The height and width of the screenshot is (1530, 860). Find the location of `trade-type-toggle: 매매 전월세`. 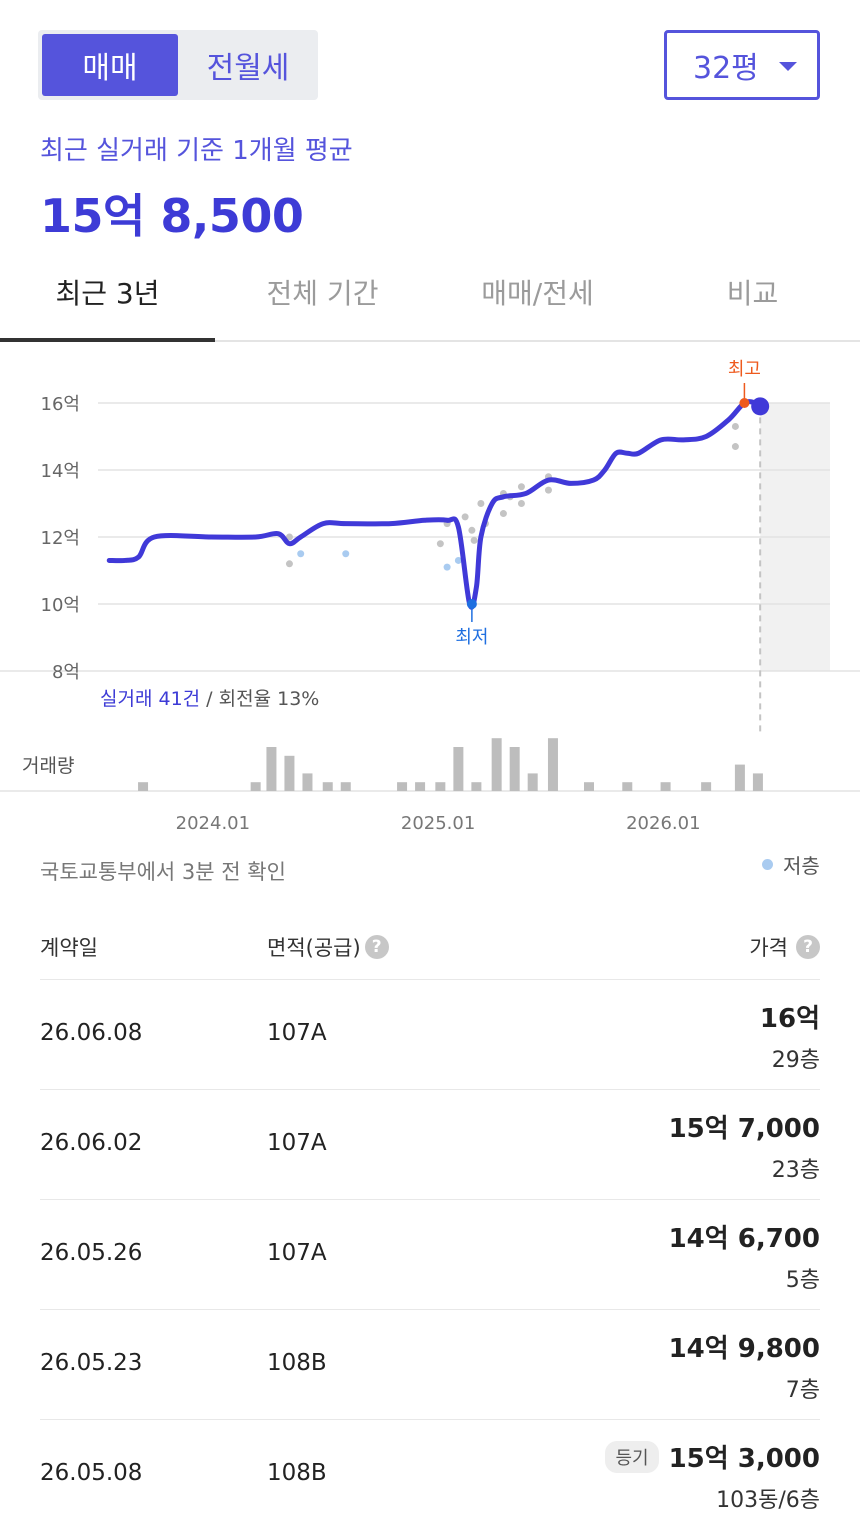

trade-type-toggle: 매매 전월세 is located at coordinates (178, 65).